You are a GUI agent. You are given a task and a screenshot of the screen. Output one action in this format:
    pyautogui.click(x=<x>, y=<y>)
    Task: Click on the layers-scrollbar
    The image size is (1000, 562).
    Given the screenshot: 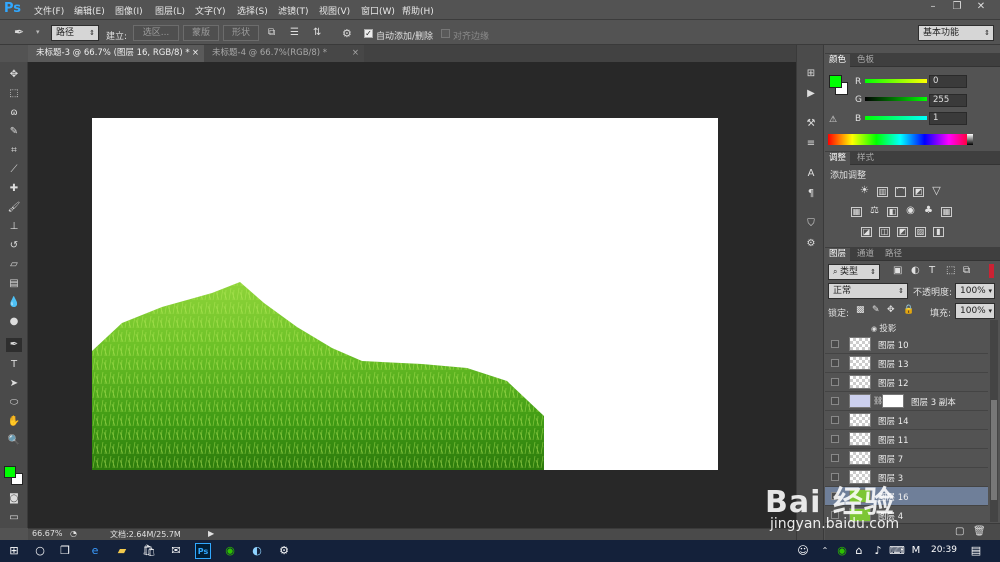 What is the action you would take?
    pyautogui.click(x=994, y=421)
    